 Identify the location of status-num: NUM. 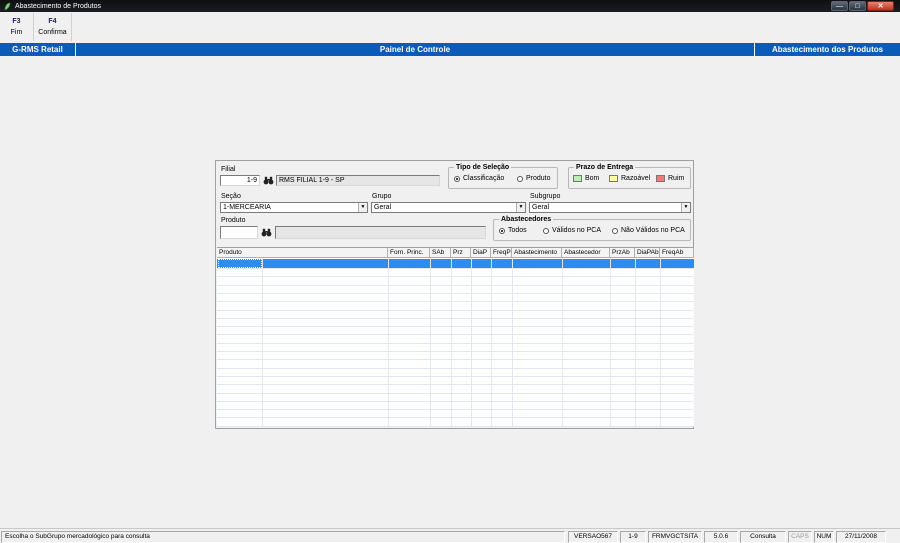
(824, 537).